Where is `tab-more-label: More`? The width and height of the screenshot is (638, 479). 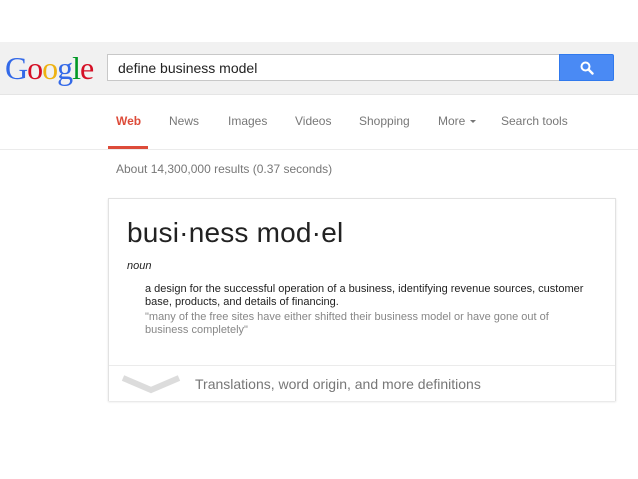 tab-more-label: More is located at coordinates (452, 121).